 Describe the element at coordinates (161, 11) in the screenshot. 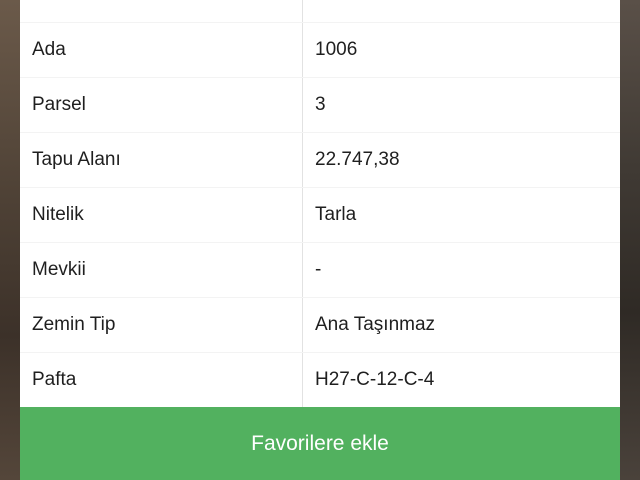

I see `row-label: Mahalle No` at that location.